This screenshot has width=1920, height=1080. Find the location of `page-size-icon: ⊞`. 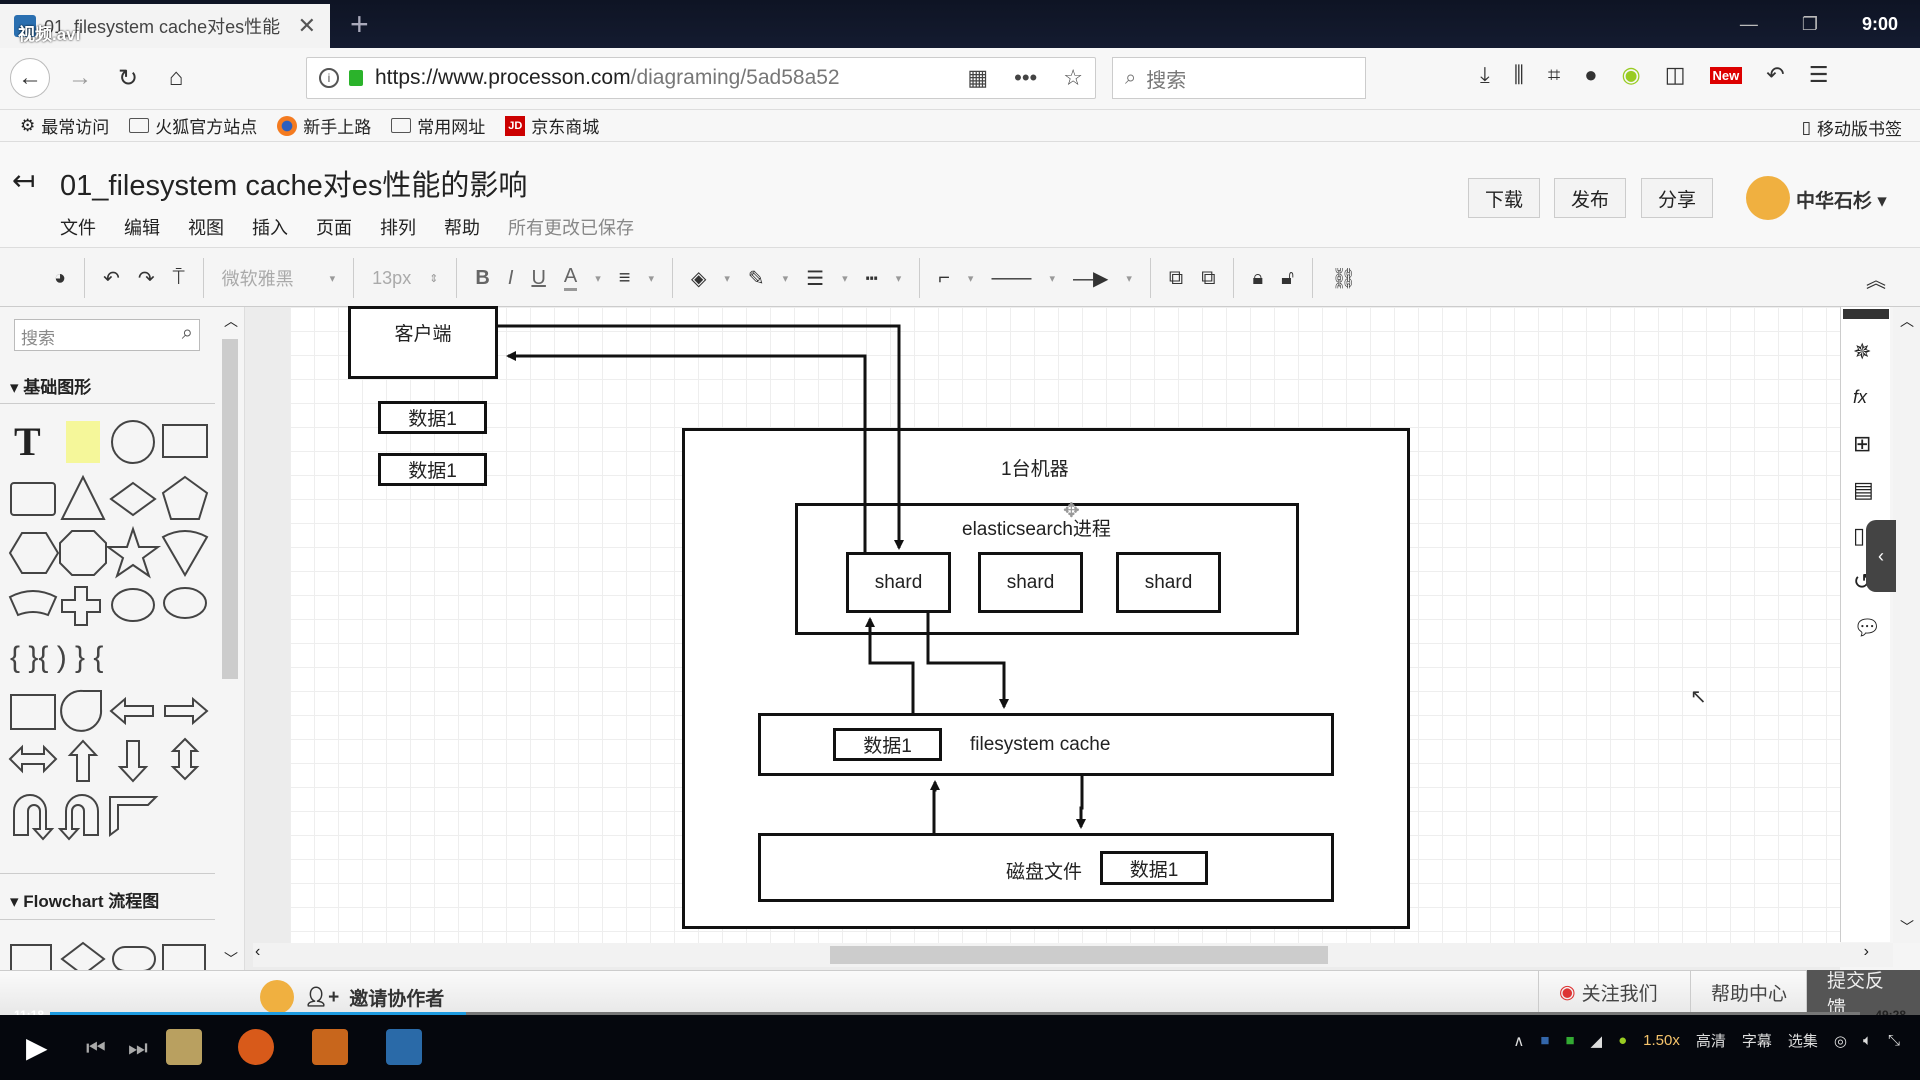

page-size-icon: ⊞ is located at coordinates (1862, 444).